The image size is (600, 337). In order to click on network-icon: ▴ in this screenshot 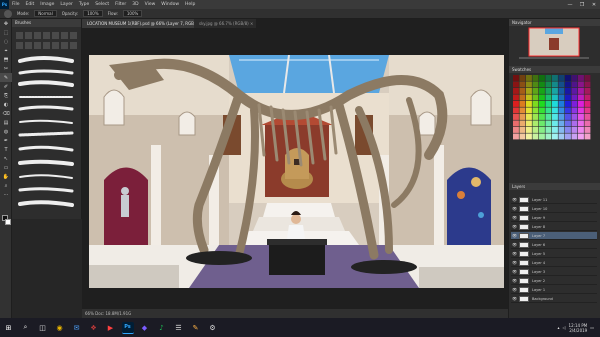, I will do `click(558, 327)`.